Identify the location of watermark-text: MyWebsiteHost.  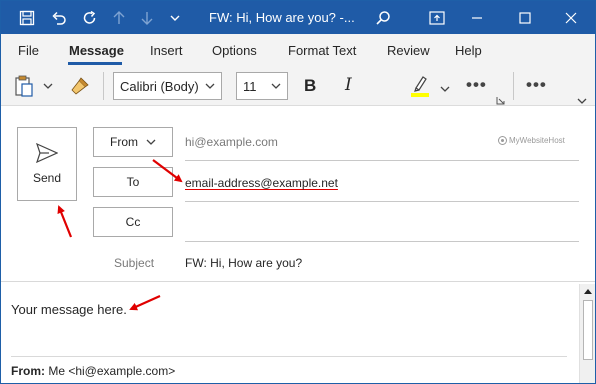
(537, 140).